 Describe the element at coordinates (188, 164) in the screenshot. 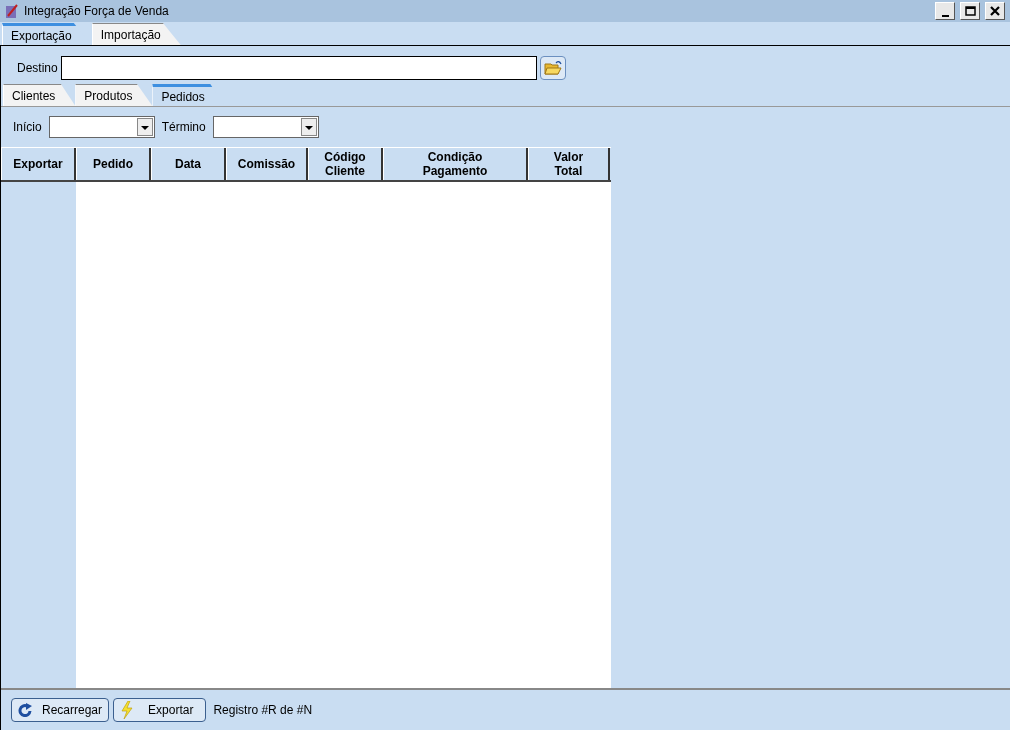

I see `column-header: Data` at that location.